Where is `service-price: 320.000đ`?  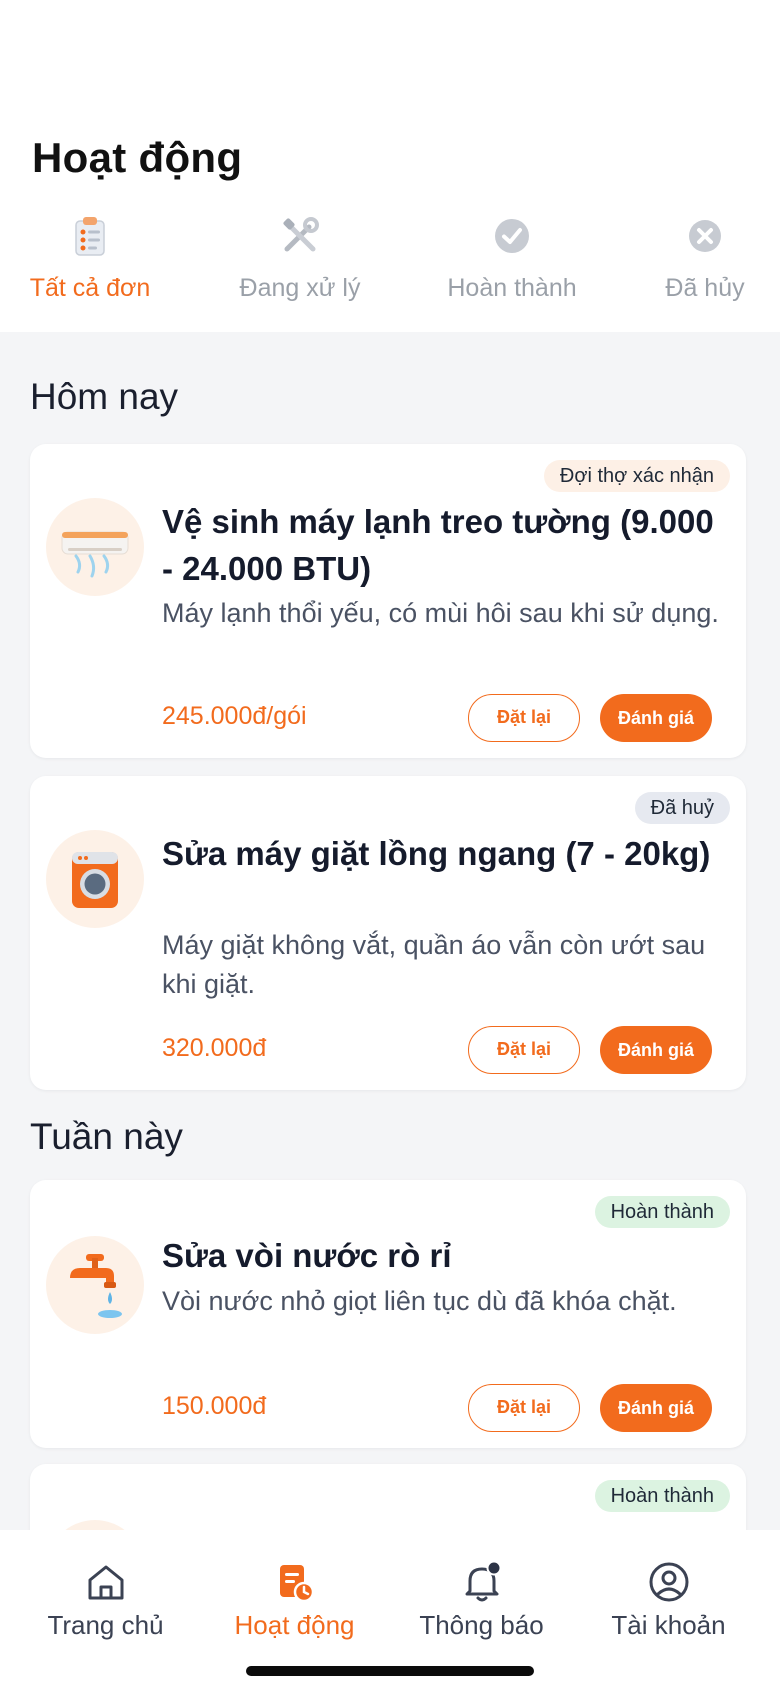
service-price: 320.000đ is located at coordinates (214, 1048).